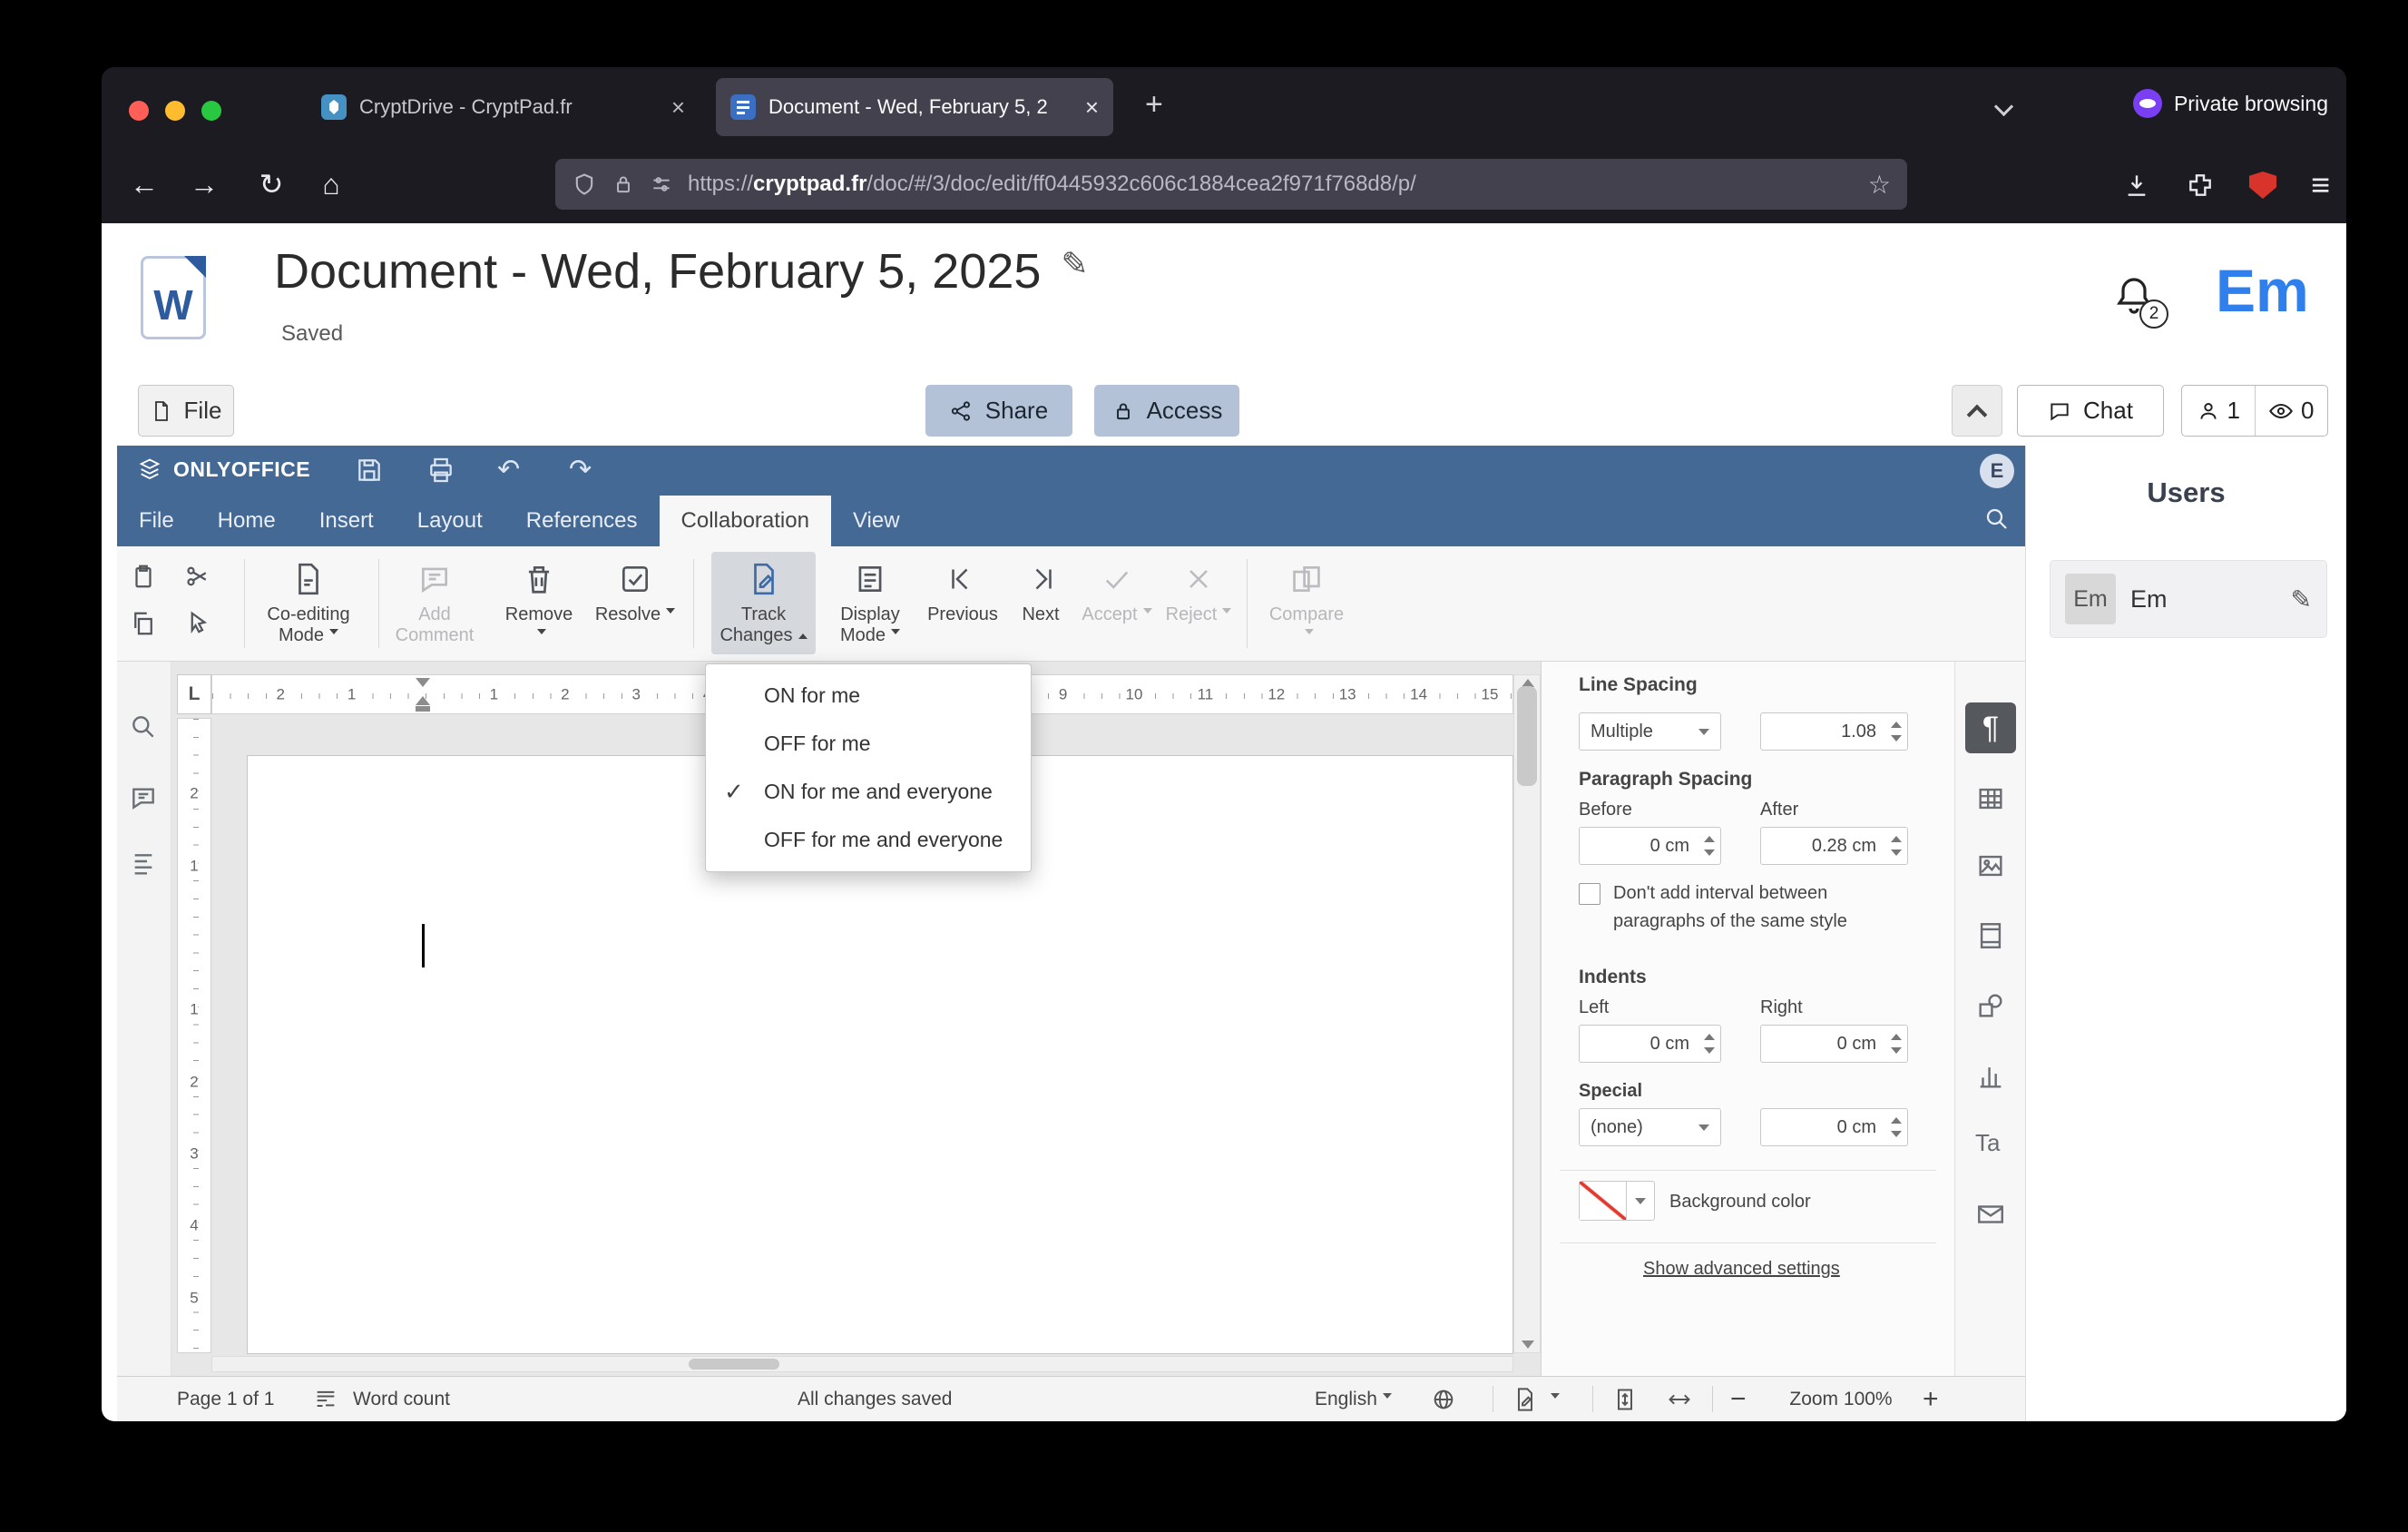  What do you see at coordinates (1880, 185) in the screenshot?
I see `bookmark-star-icon: ☆` at bounding box center [1880, 185].